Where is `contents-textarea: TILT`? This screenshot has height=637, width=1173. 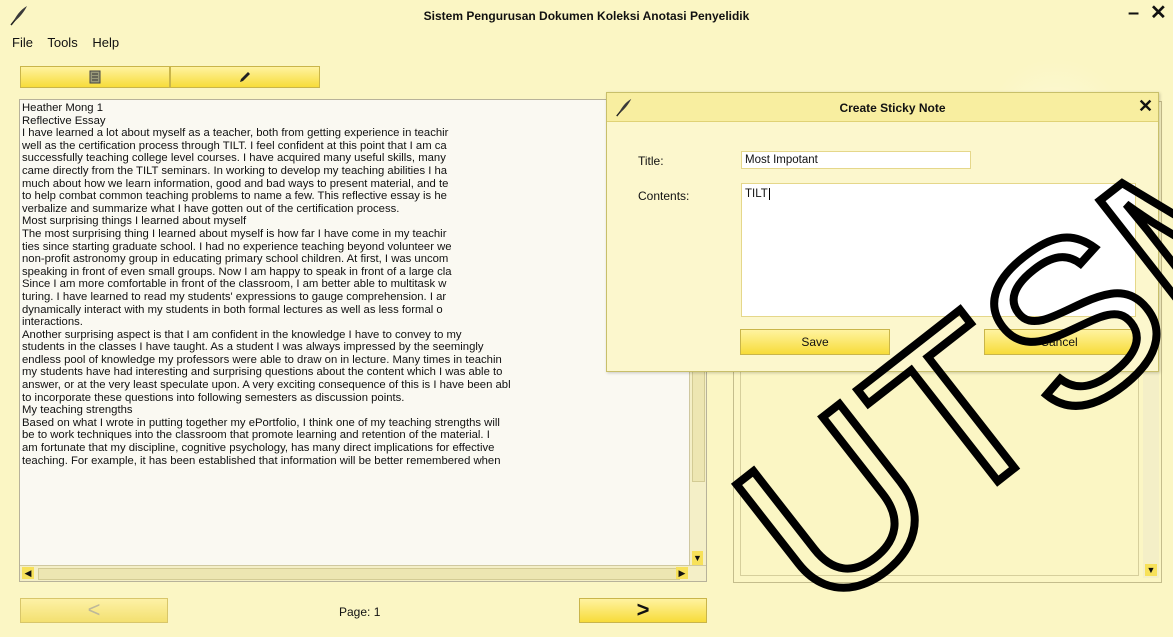
contents-textarea: TILT is located at coordinates (938, 250).